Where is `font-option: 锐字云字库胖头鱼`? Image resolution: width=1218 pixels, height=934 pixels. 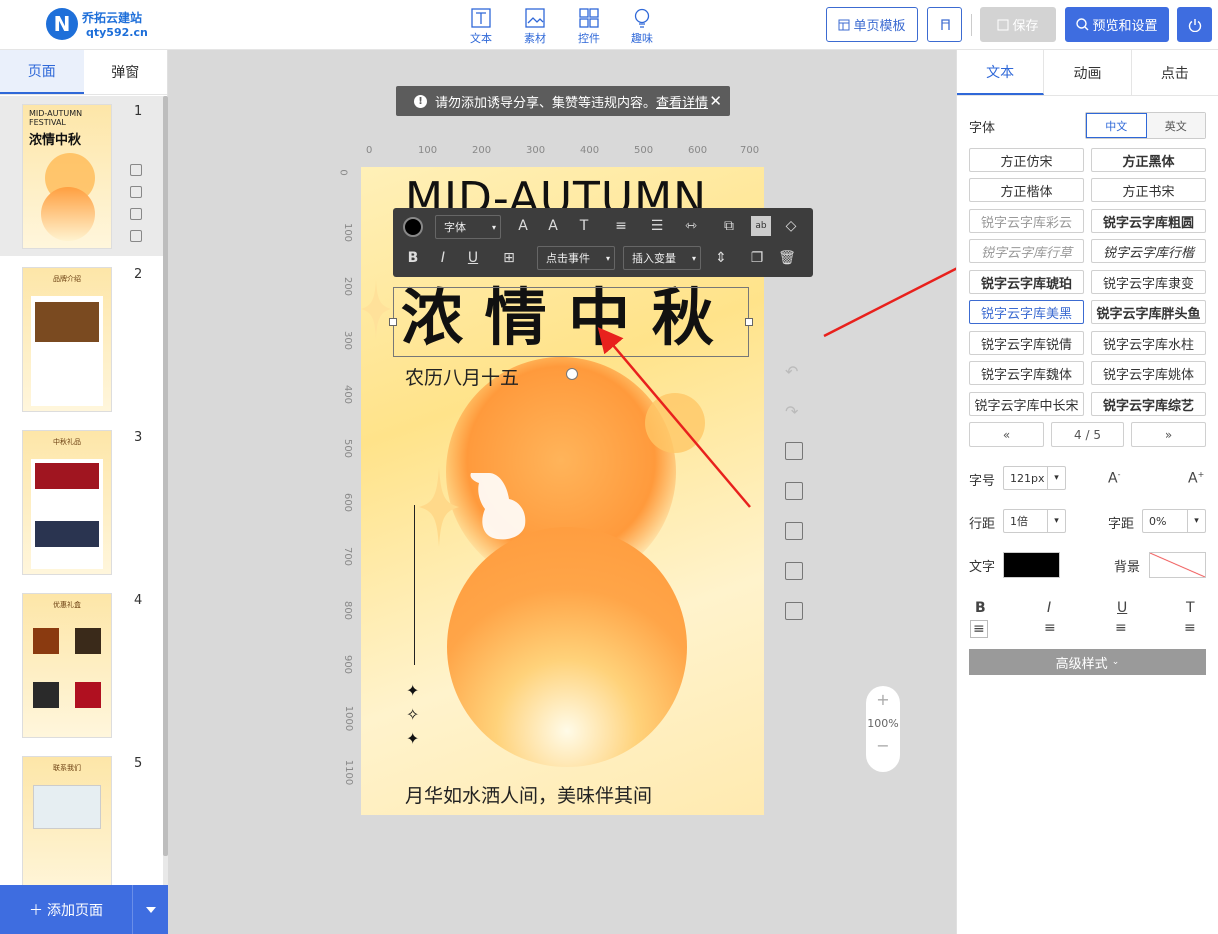
font-option: 锐字云字库胖头鱼 is located at coordinates (1148, 312).